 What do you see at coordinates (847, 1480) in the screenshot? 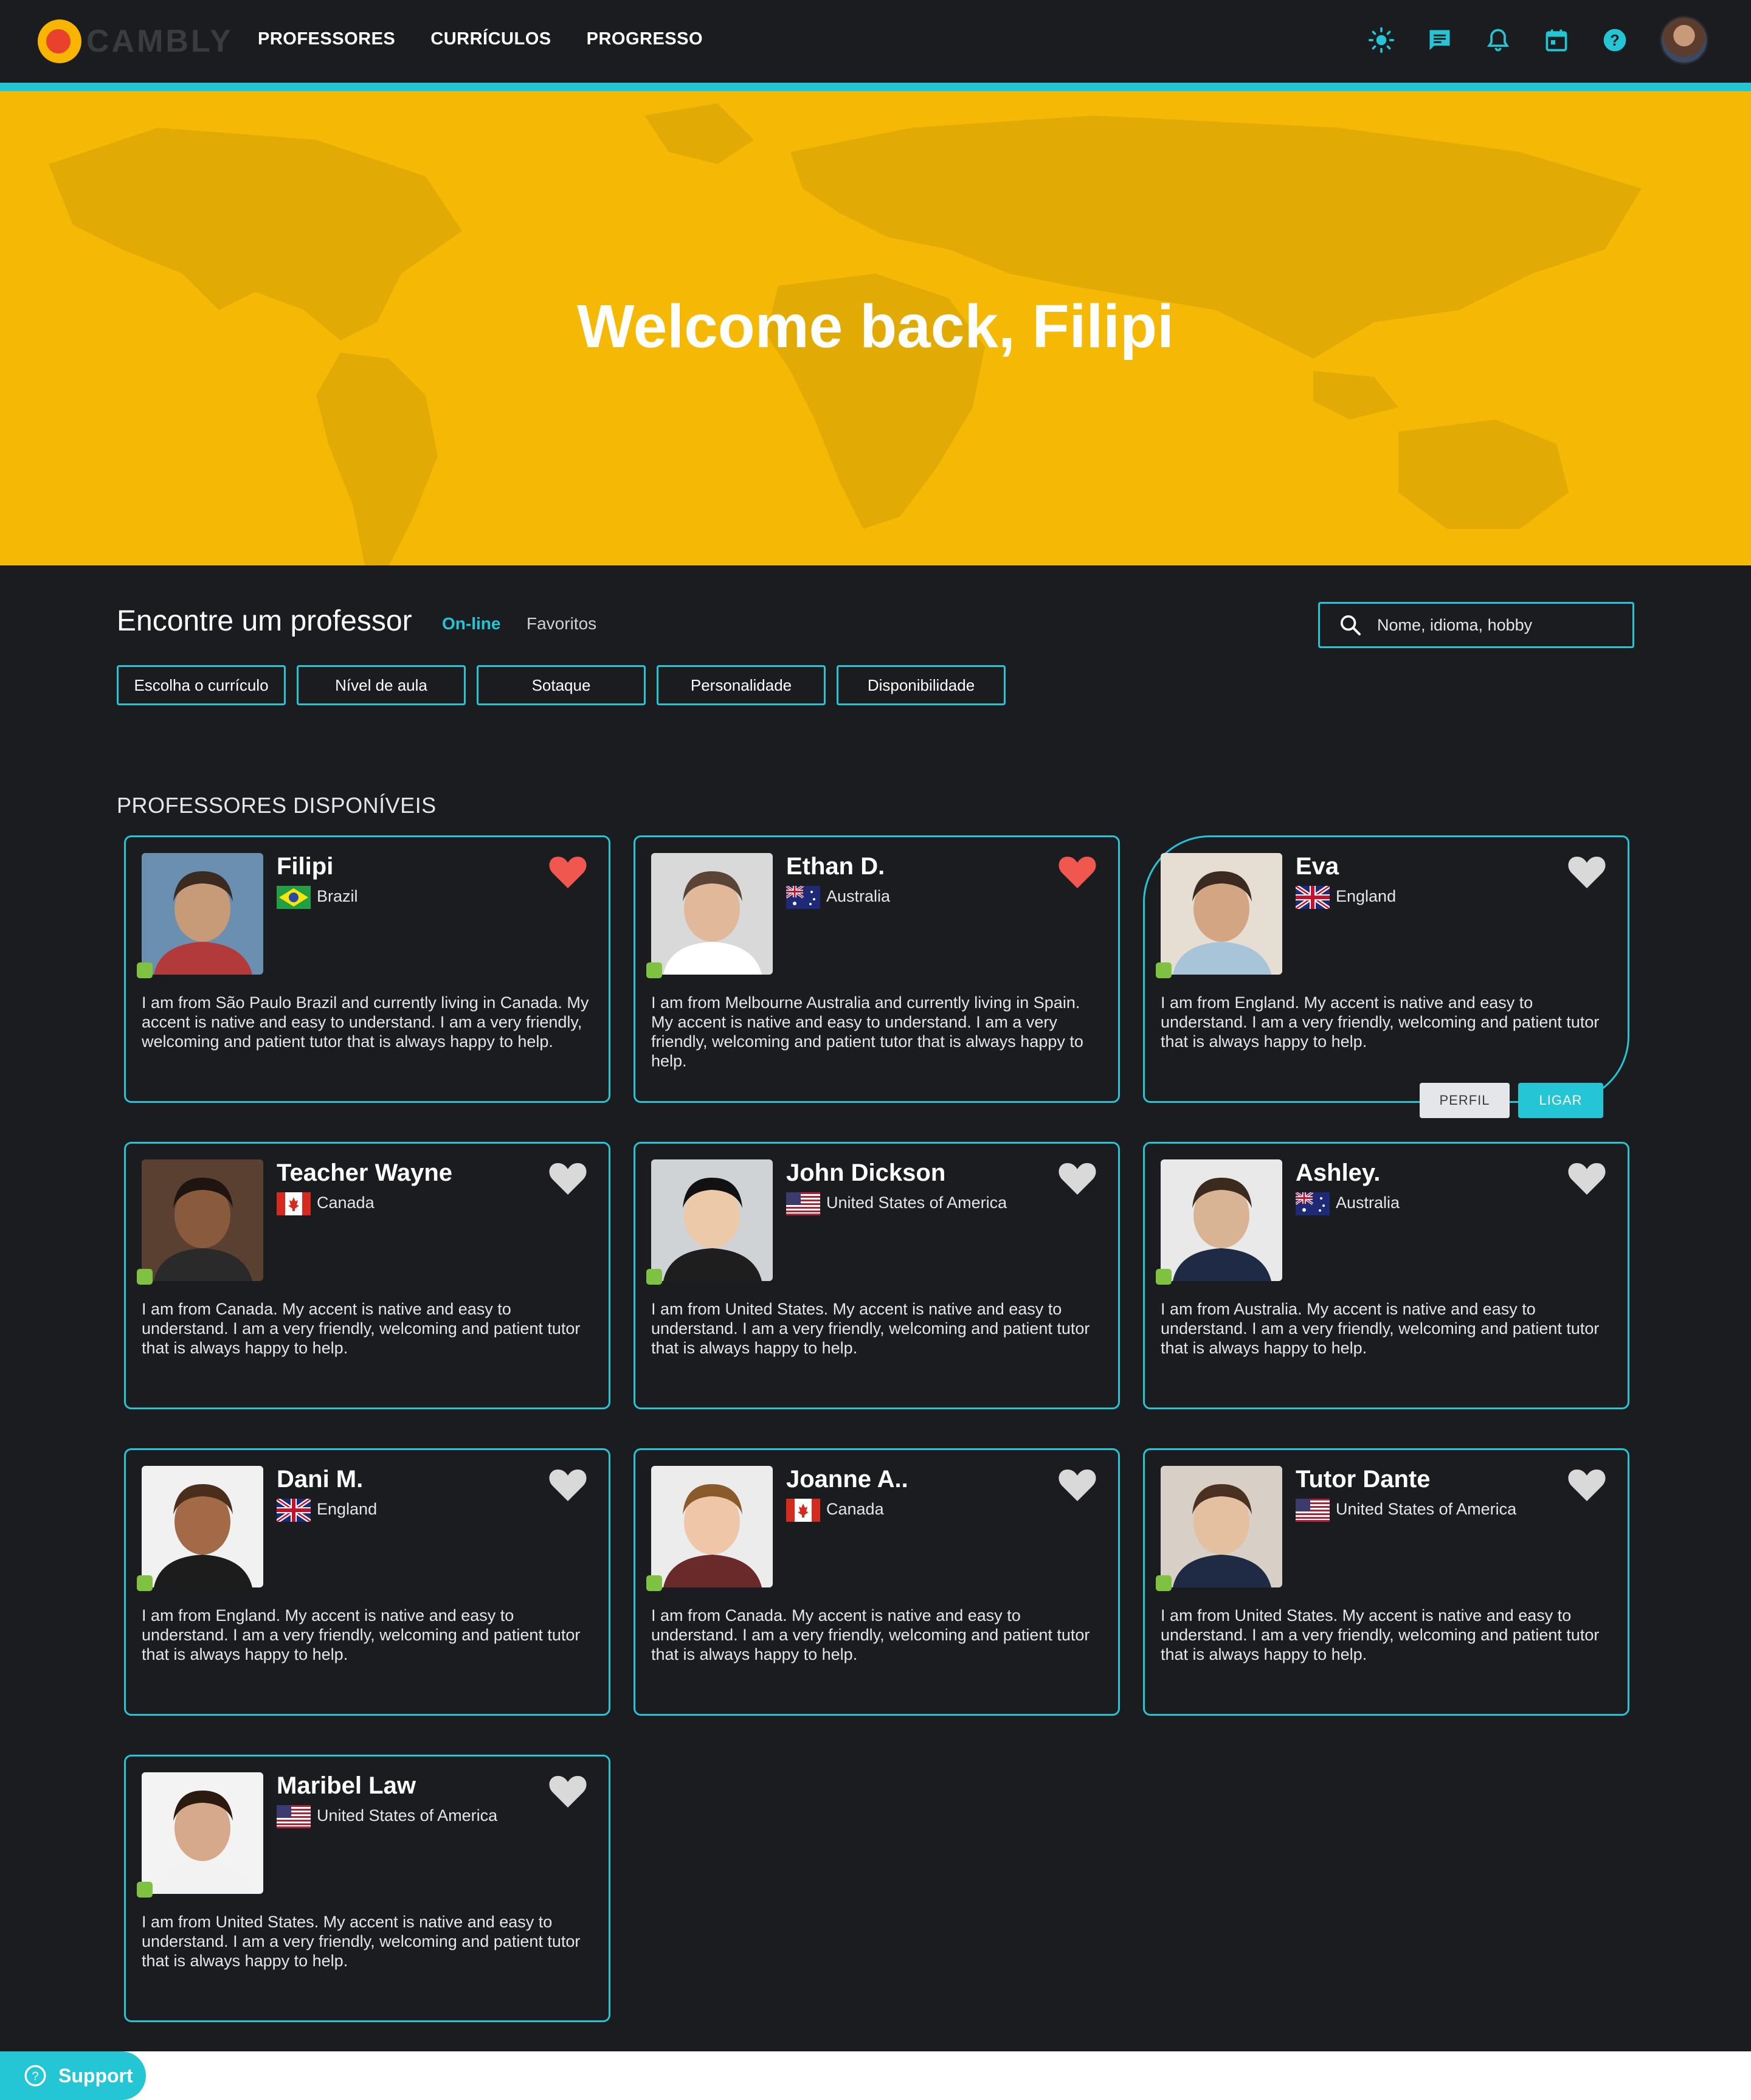
I see `teacher-name: Joanne A..` at bounding box center [847, 1480].